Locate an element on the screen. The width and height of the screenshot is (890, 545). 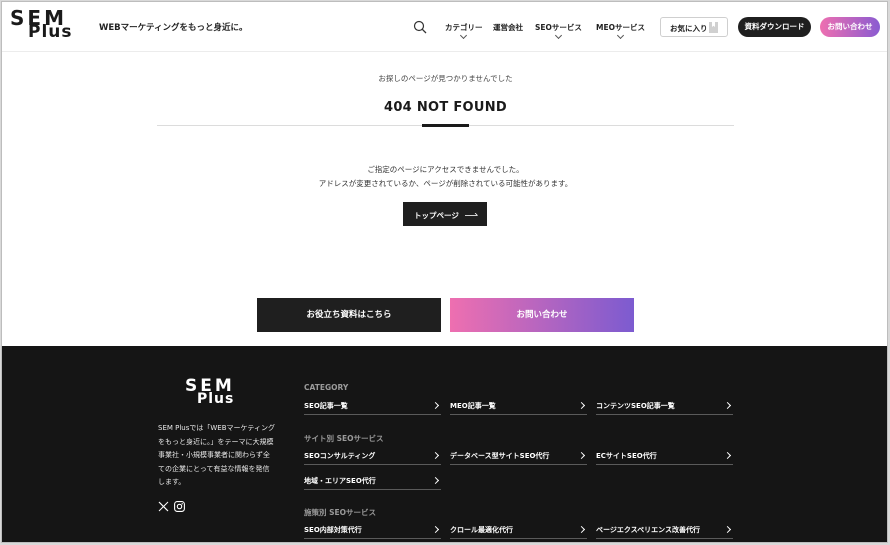
footer-link-label: データベース型サイトSEO代行 is located at coordinates (500, 456).